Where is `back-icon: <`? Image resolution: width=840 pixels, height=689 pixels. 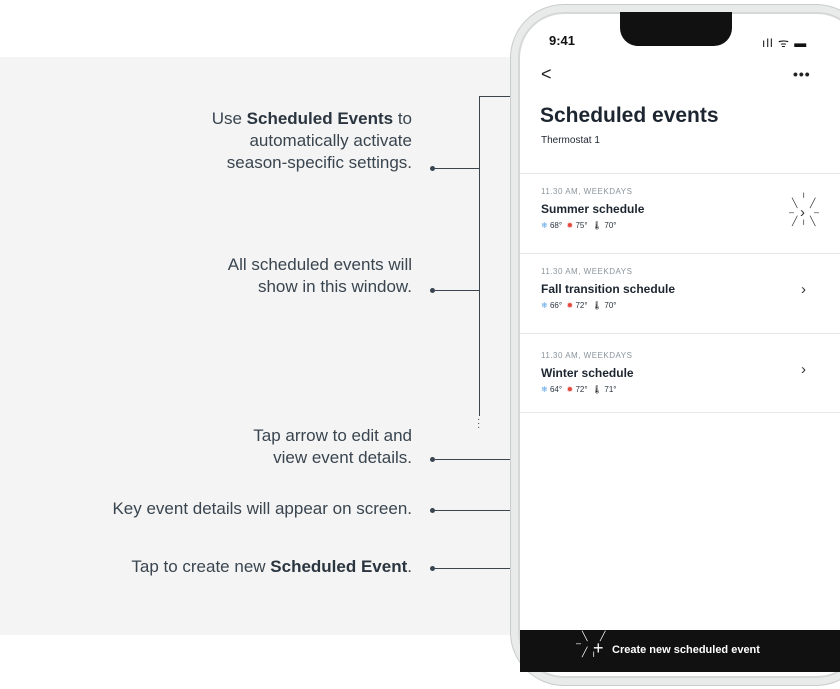 back-icon: < is located at coordinates (546, 74).